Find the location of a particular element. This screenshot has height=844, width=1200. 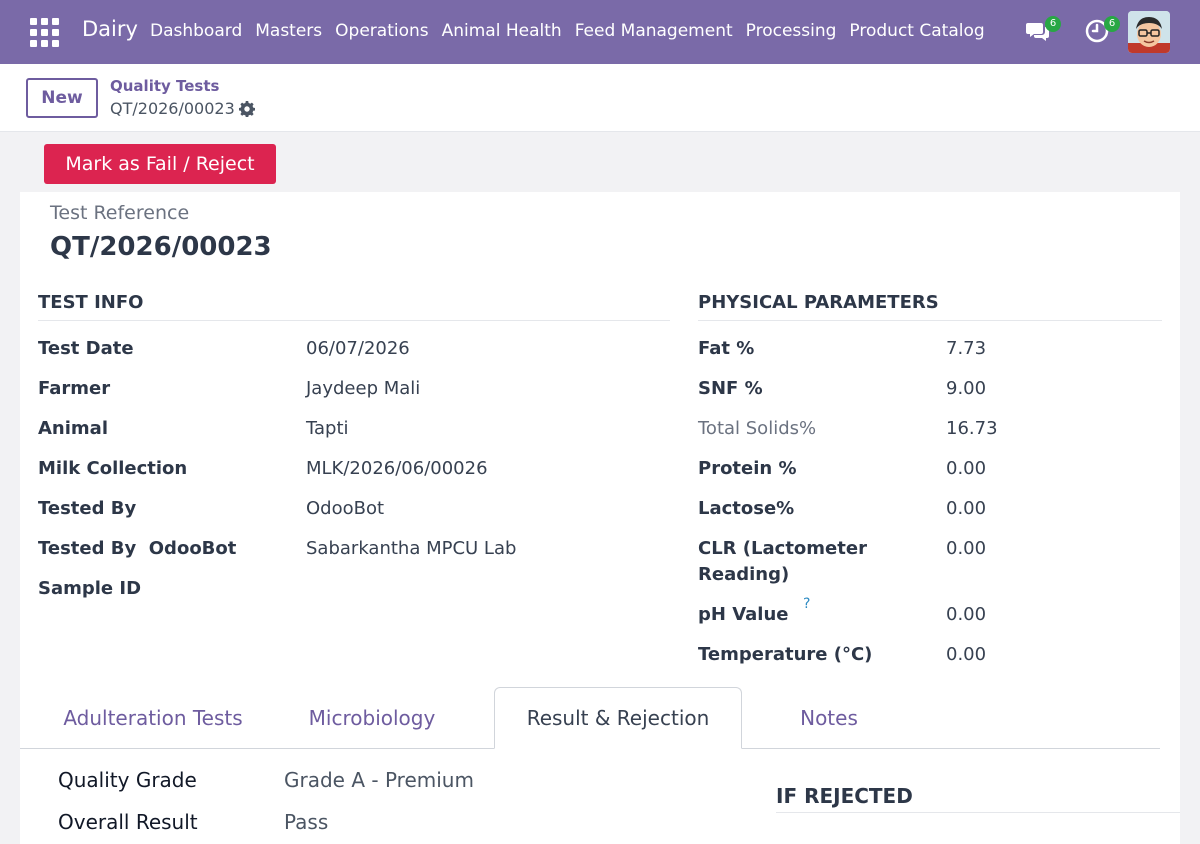

breadcrumb-parent: Quality Tests is located at coordinates (164, 86).